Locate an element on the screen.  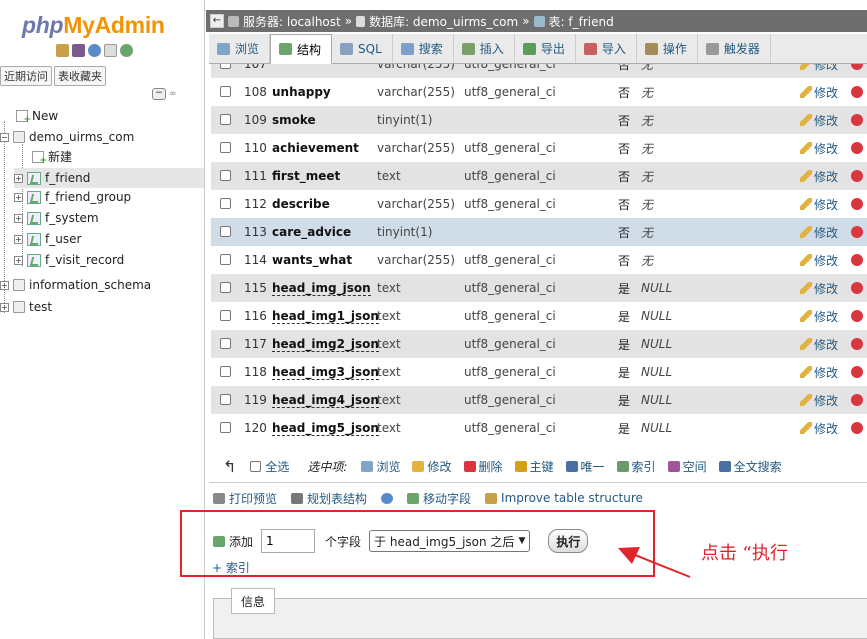
tab-1: 结构 is located at coordinates (301, 49).